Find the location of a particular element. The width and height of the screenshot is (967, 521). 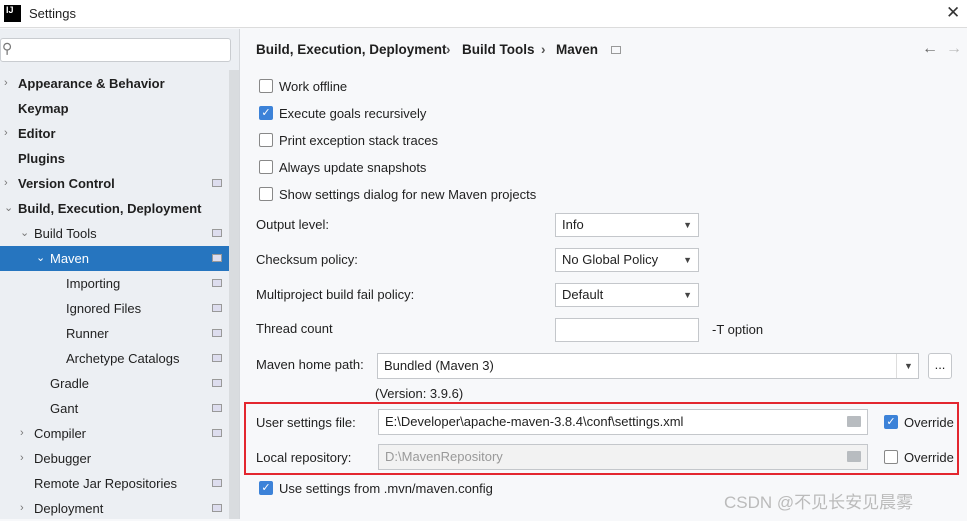

output-level-label: Output level: is located at coordinates (292, 224).